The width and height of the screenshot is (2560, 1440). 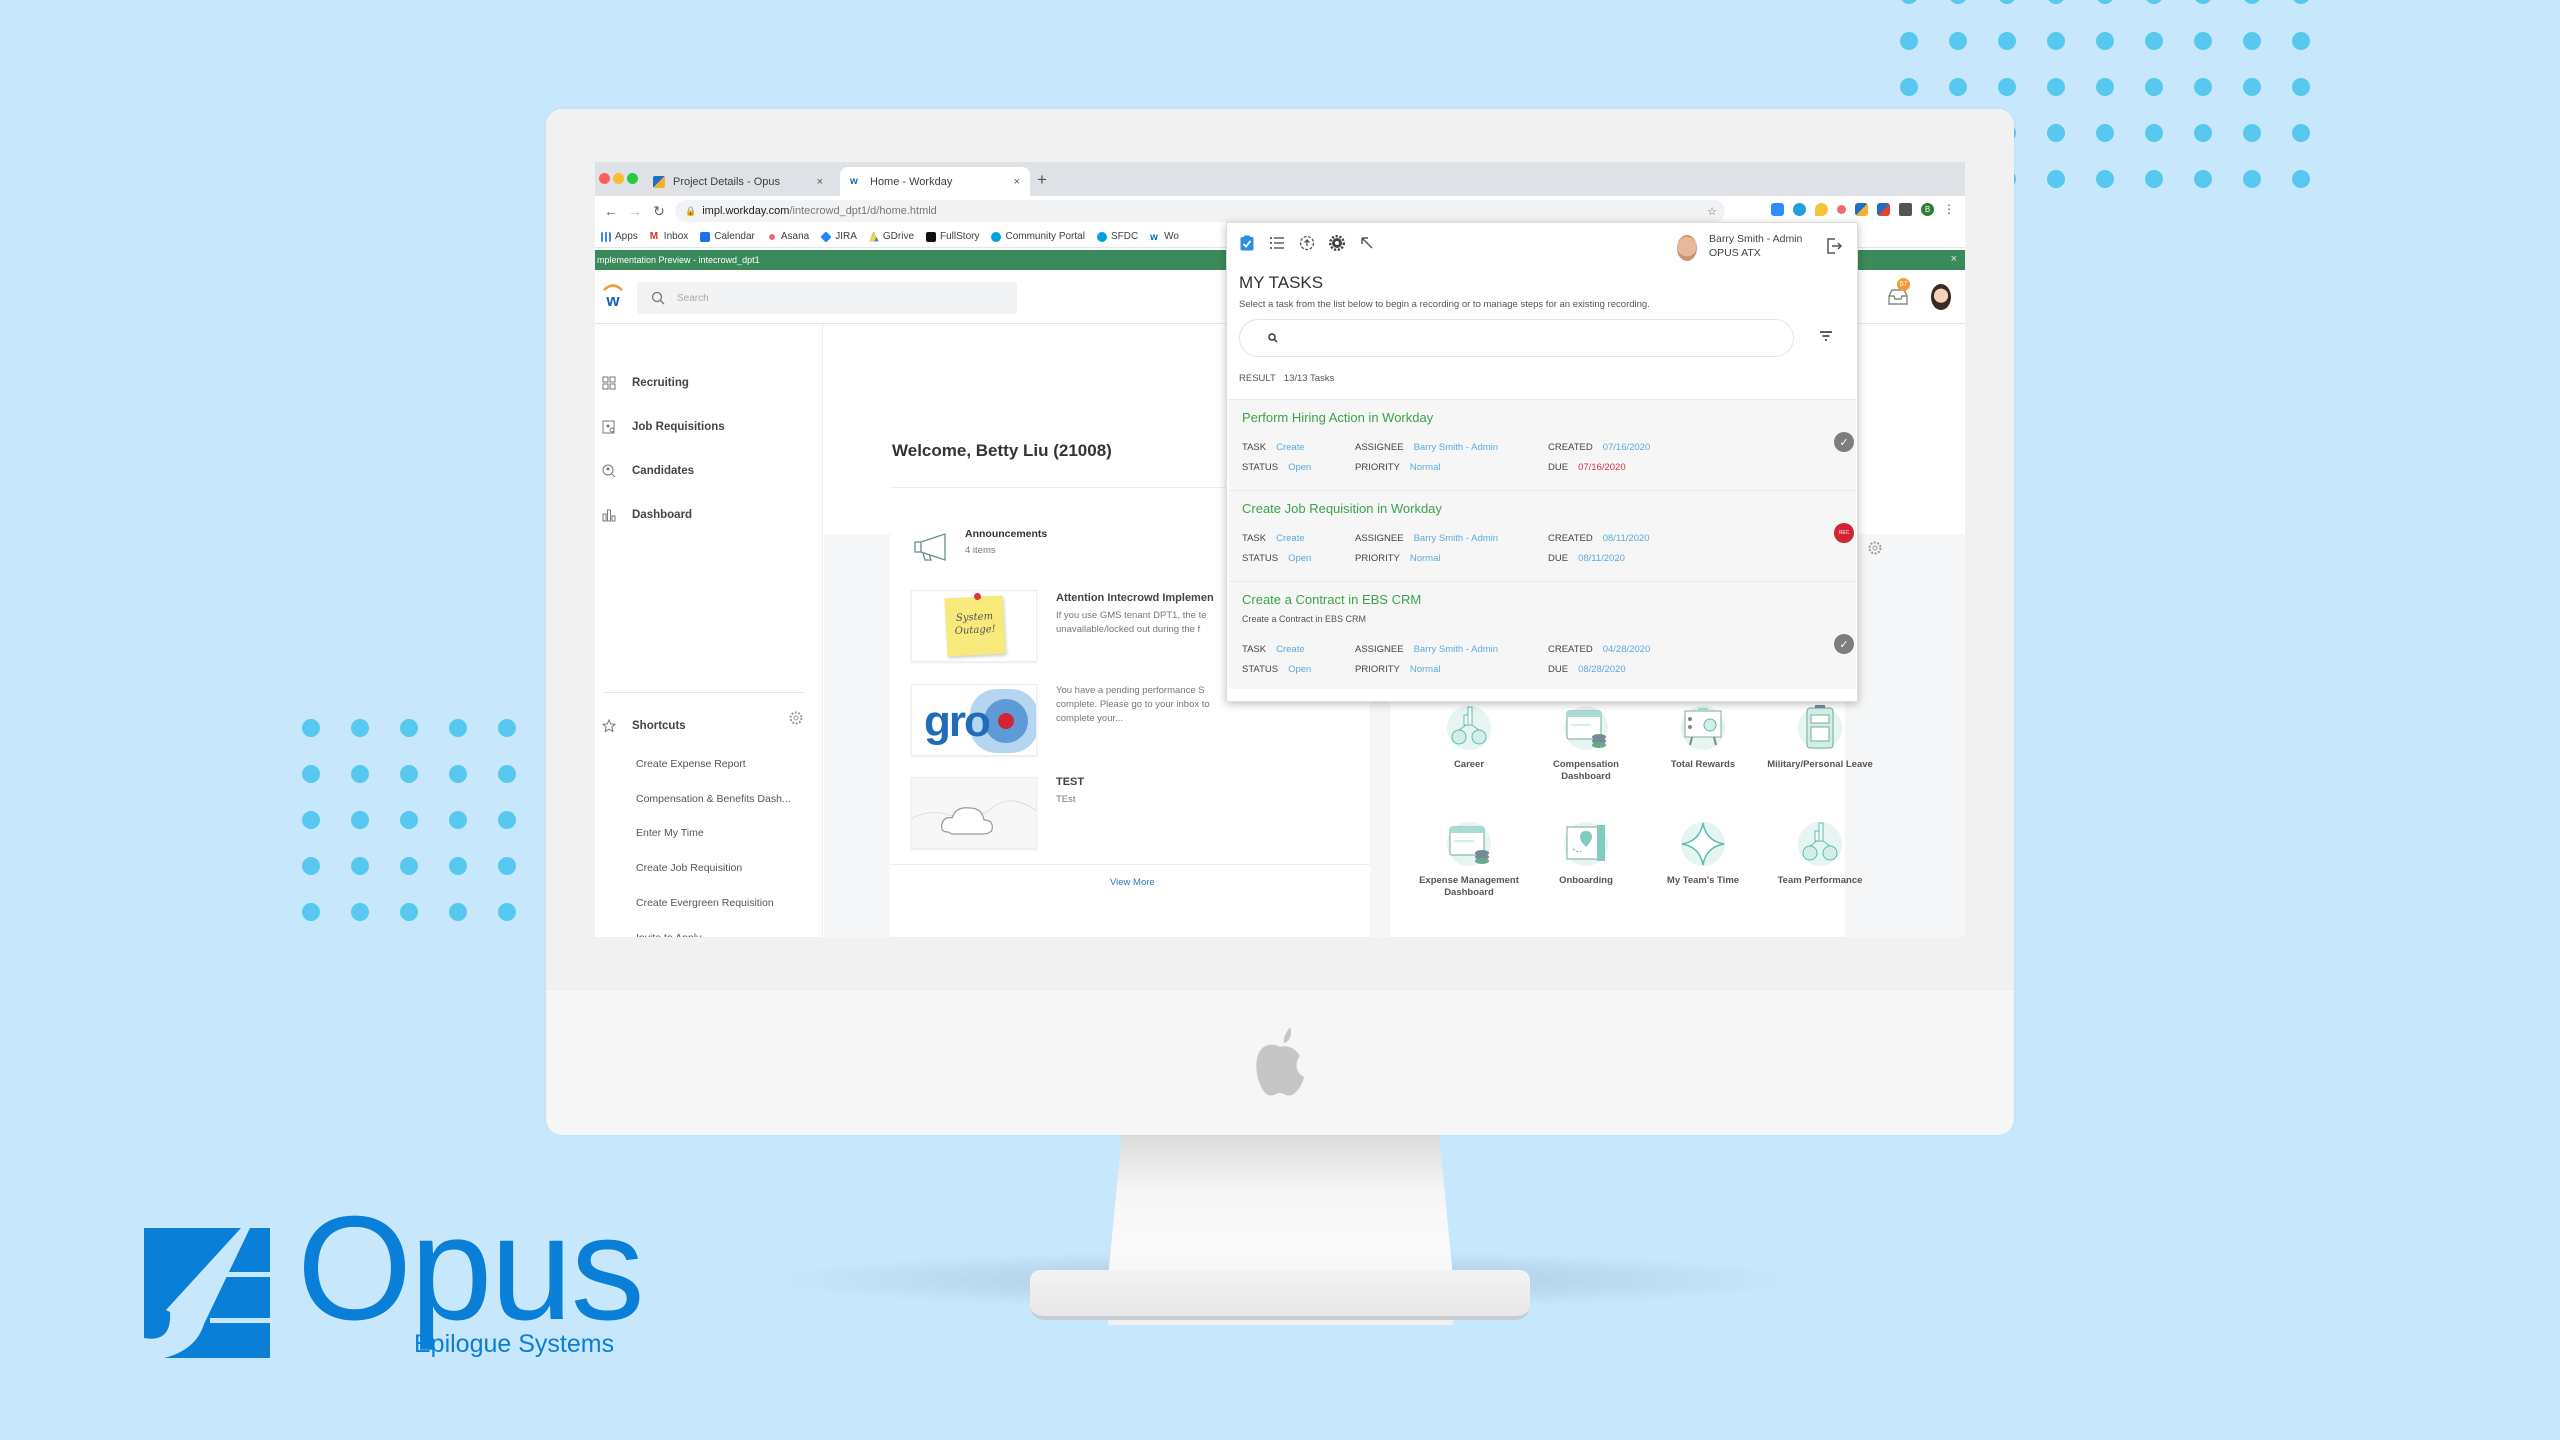 What do you see at coordinates (648, 471) in the screenshot?
I see `sidebar-item-candidates: Candidates` at bounding box center [648, 471].